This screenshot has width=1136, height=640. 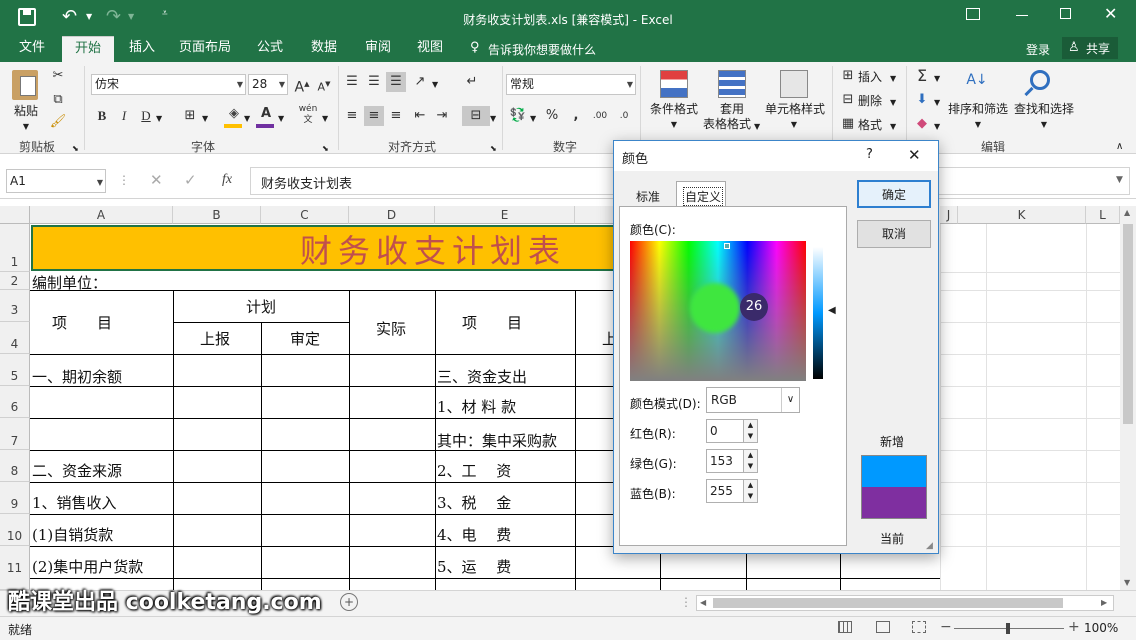 I want to click on header-reported: 上报, so click(x=215, y=338).